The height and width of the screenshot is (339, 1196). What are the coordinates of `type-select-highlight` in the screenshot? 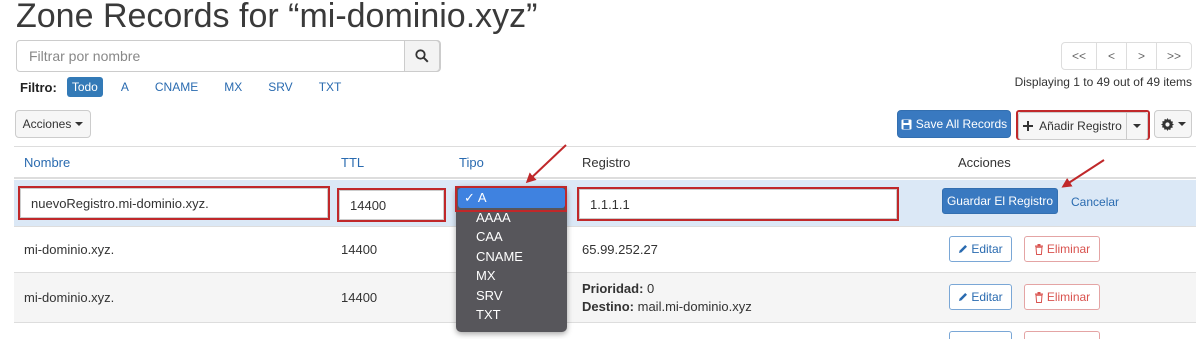 It's located at (511, 199).